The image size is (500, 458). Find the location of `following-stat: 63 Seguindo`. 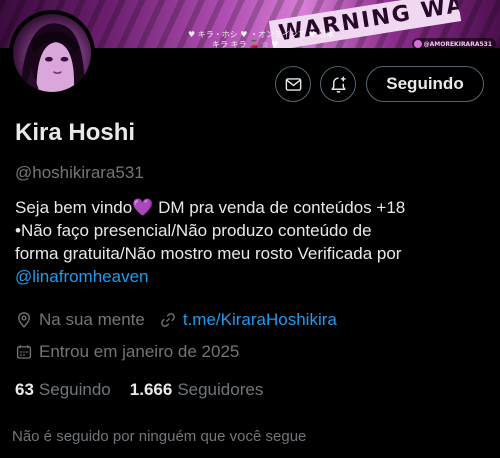

following-stat: 63 Seguindo is located at coordinates (63, 390).